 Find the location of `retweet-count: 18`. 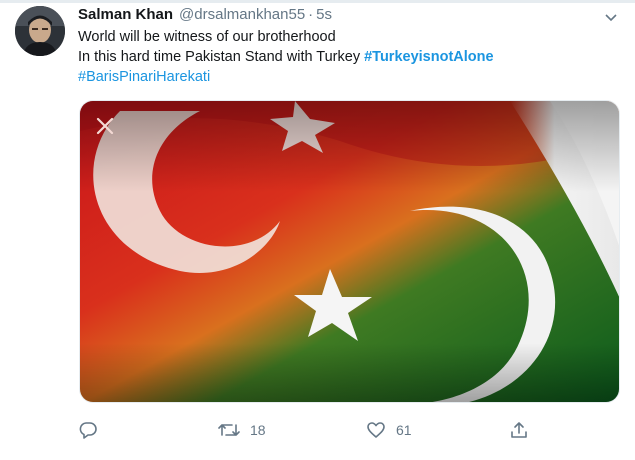

retweet-count: 18 is located at coordinates (258, 430).